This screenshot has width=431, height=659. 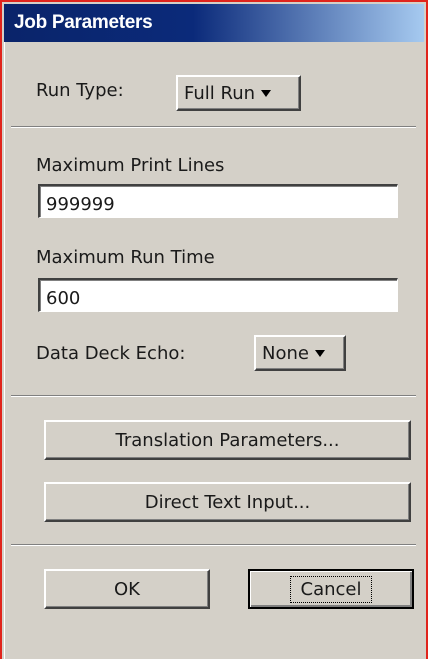 I want to click on ok-label: OK, so click(x=127, y=589).